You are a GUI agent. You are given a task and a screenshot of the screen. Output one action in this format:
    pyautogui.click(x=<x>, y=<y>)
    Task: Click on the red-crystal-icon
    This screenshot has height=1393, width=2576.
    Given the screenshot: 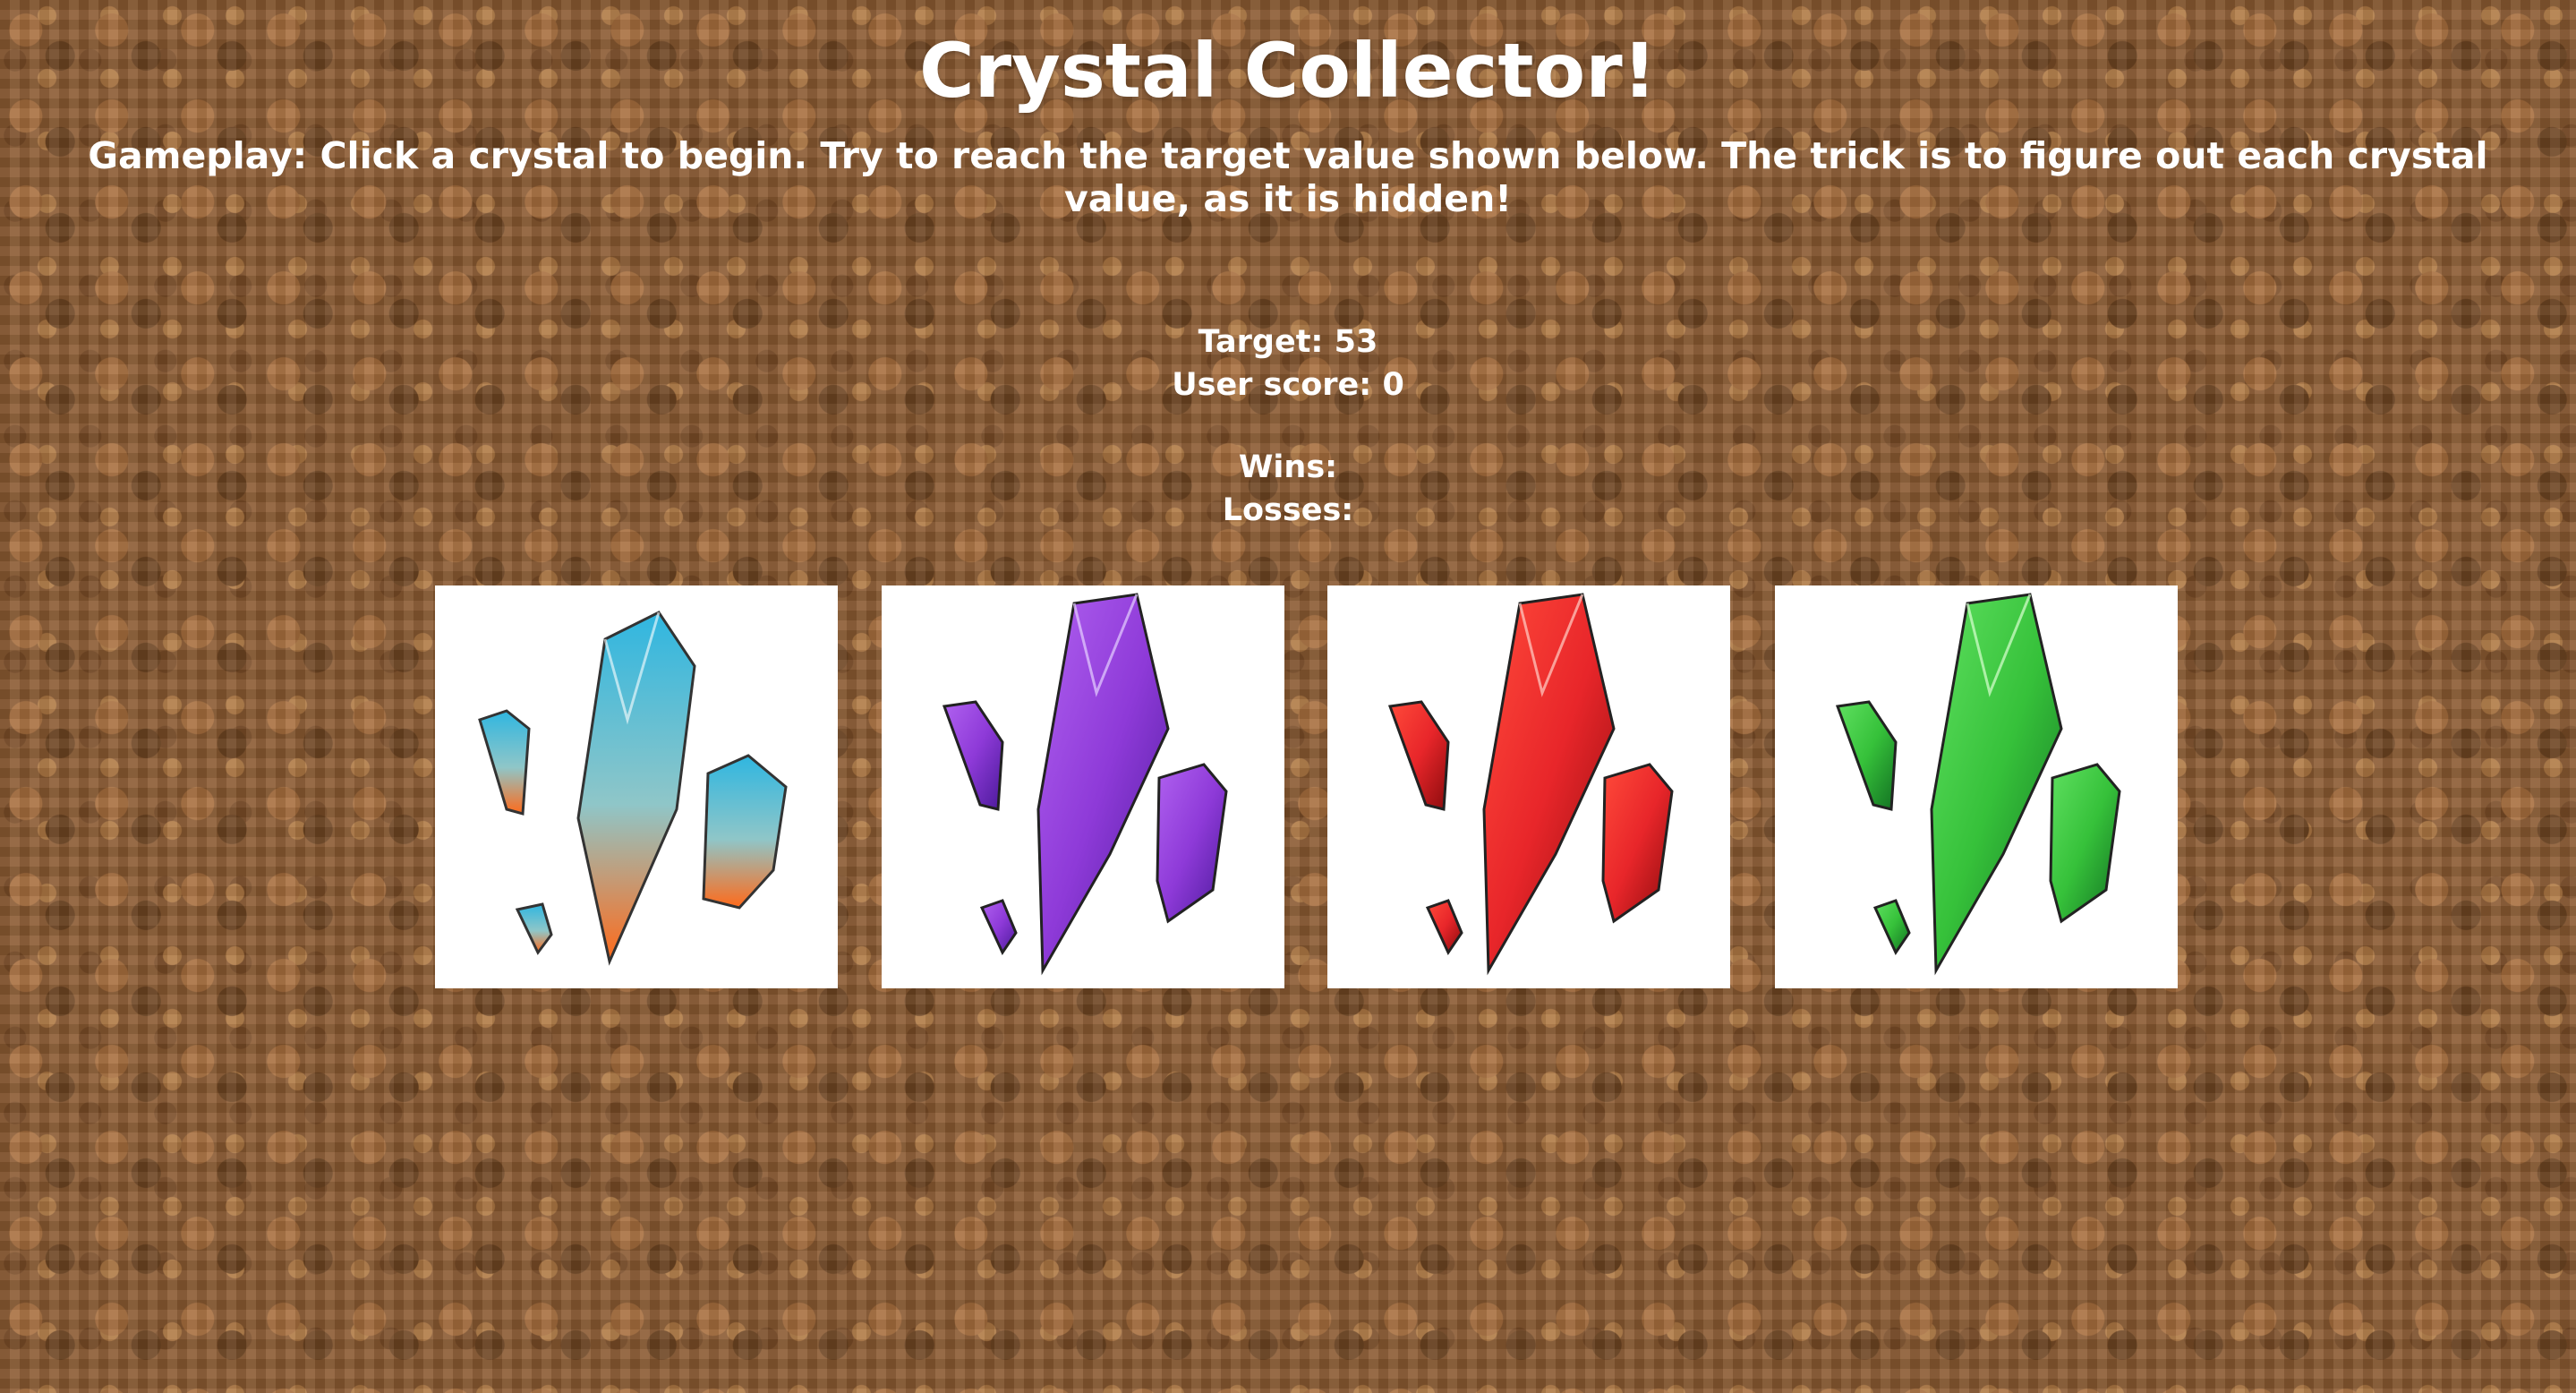 What is the action you would take?
    pyautogui.click(x=1530, y=785)
    